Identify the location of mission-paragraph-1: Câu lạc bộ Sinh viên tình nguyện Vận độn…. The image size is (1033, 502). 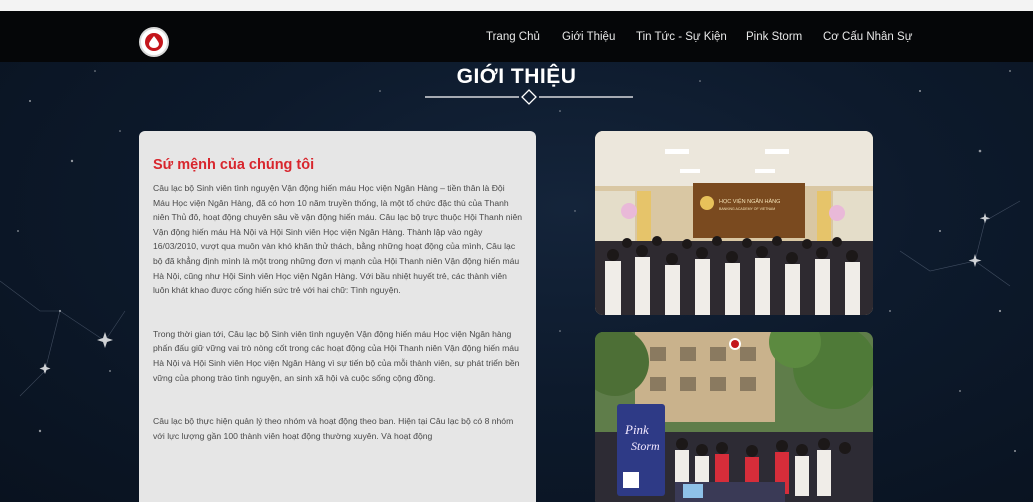
(338, 239).